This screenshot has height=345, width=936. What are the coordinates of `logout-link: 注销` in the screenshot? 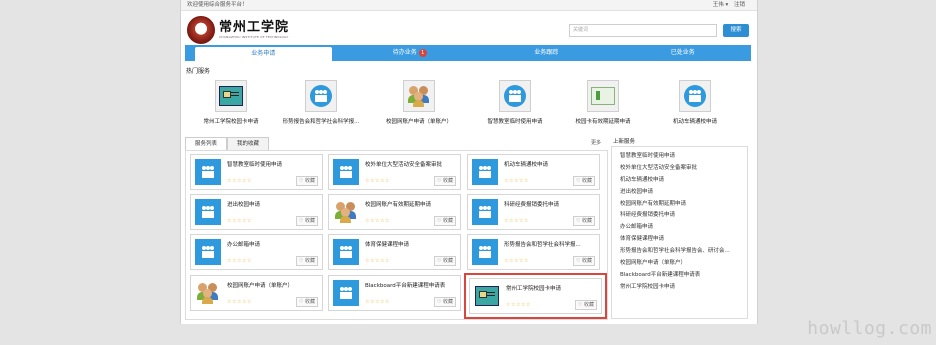 It's located at (739, 5).